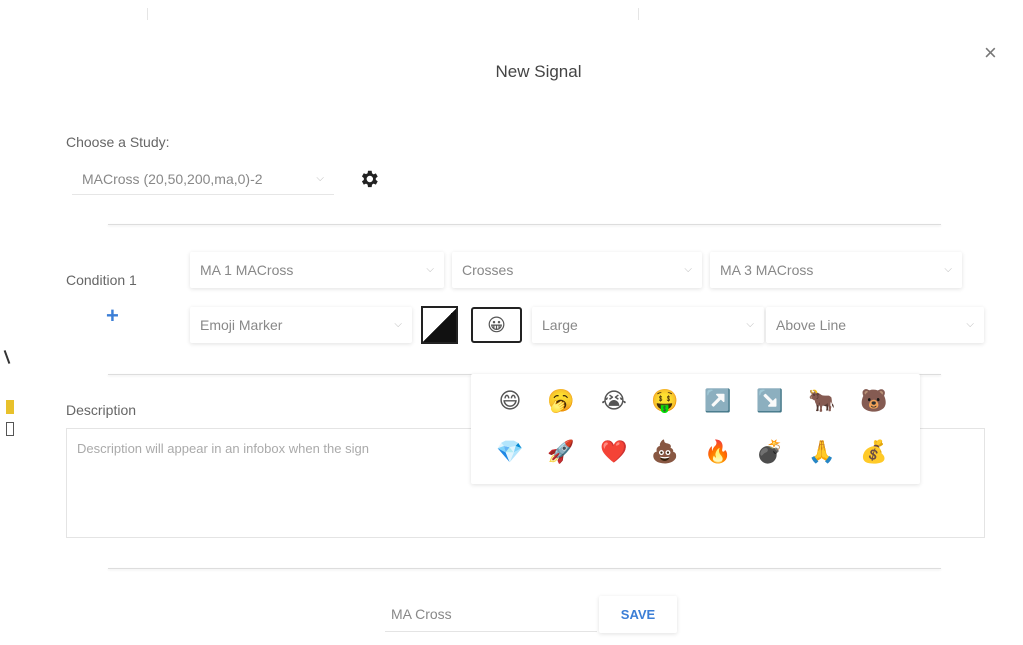  Describe the element at coordinates (439, 325) in the screenshot. I see `color-swatch-button` at that location.